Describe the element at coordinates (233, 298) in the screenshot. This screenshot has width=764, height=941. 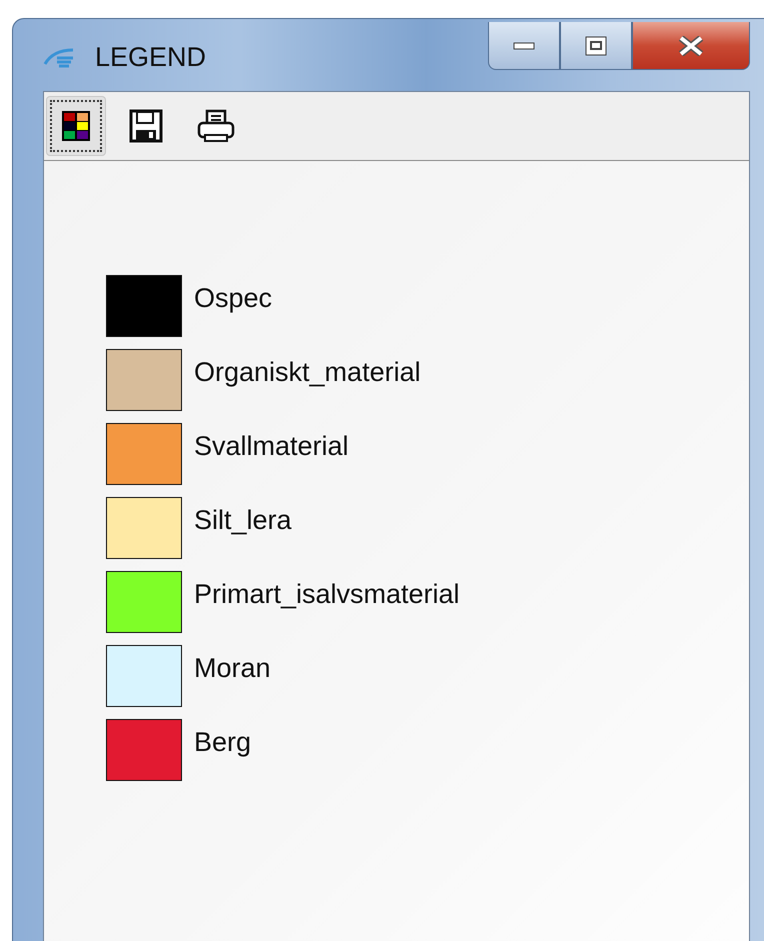
I see `legend-label: Ospec` at that location.